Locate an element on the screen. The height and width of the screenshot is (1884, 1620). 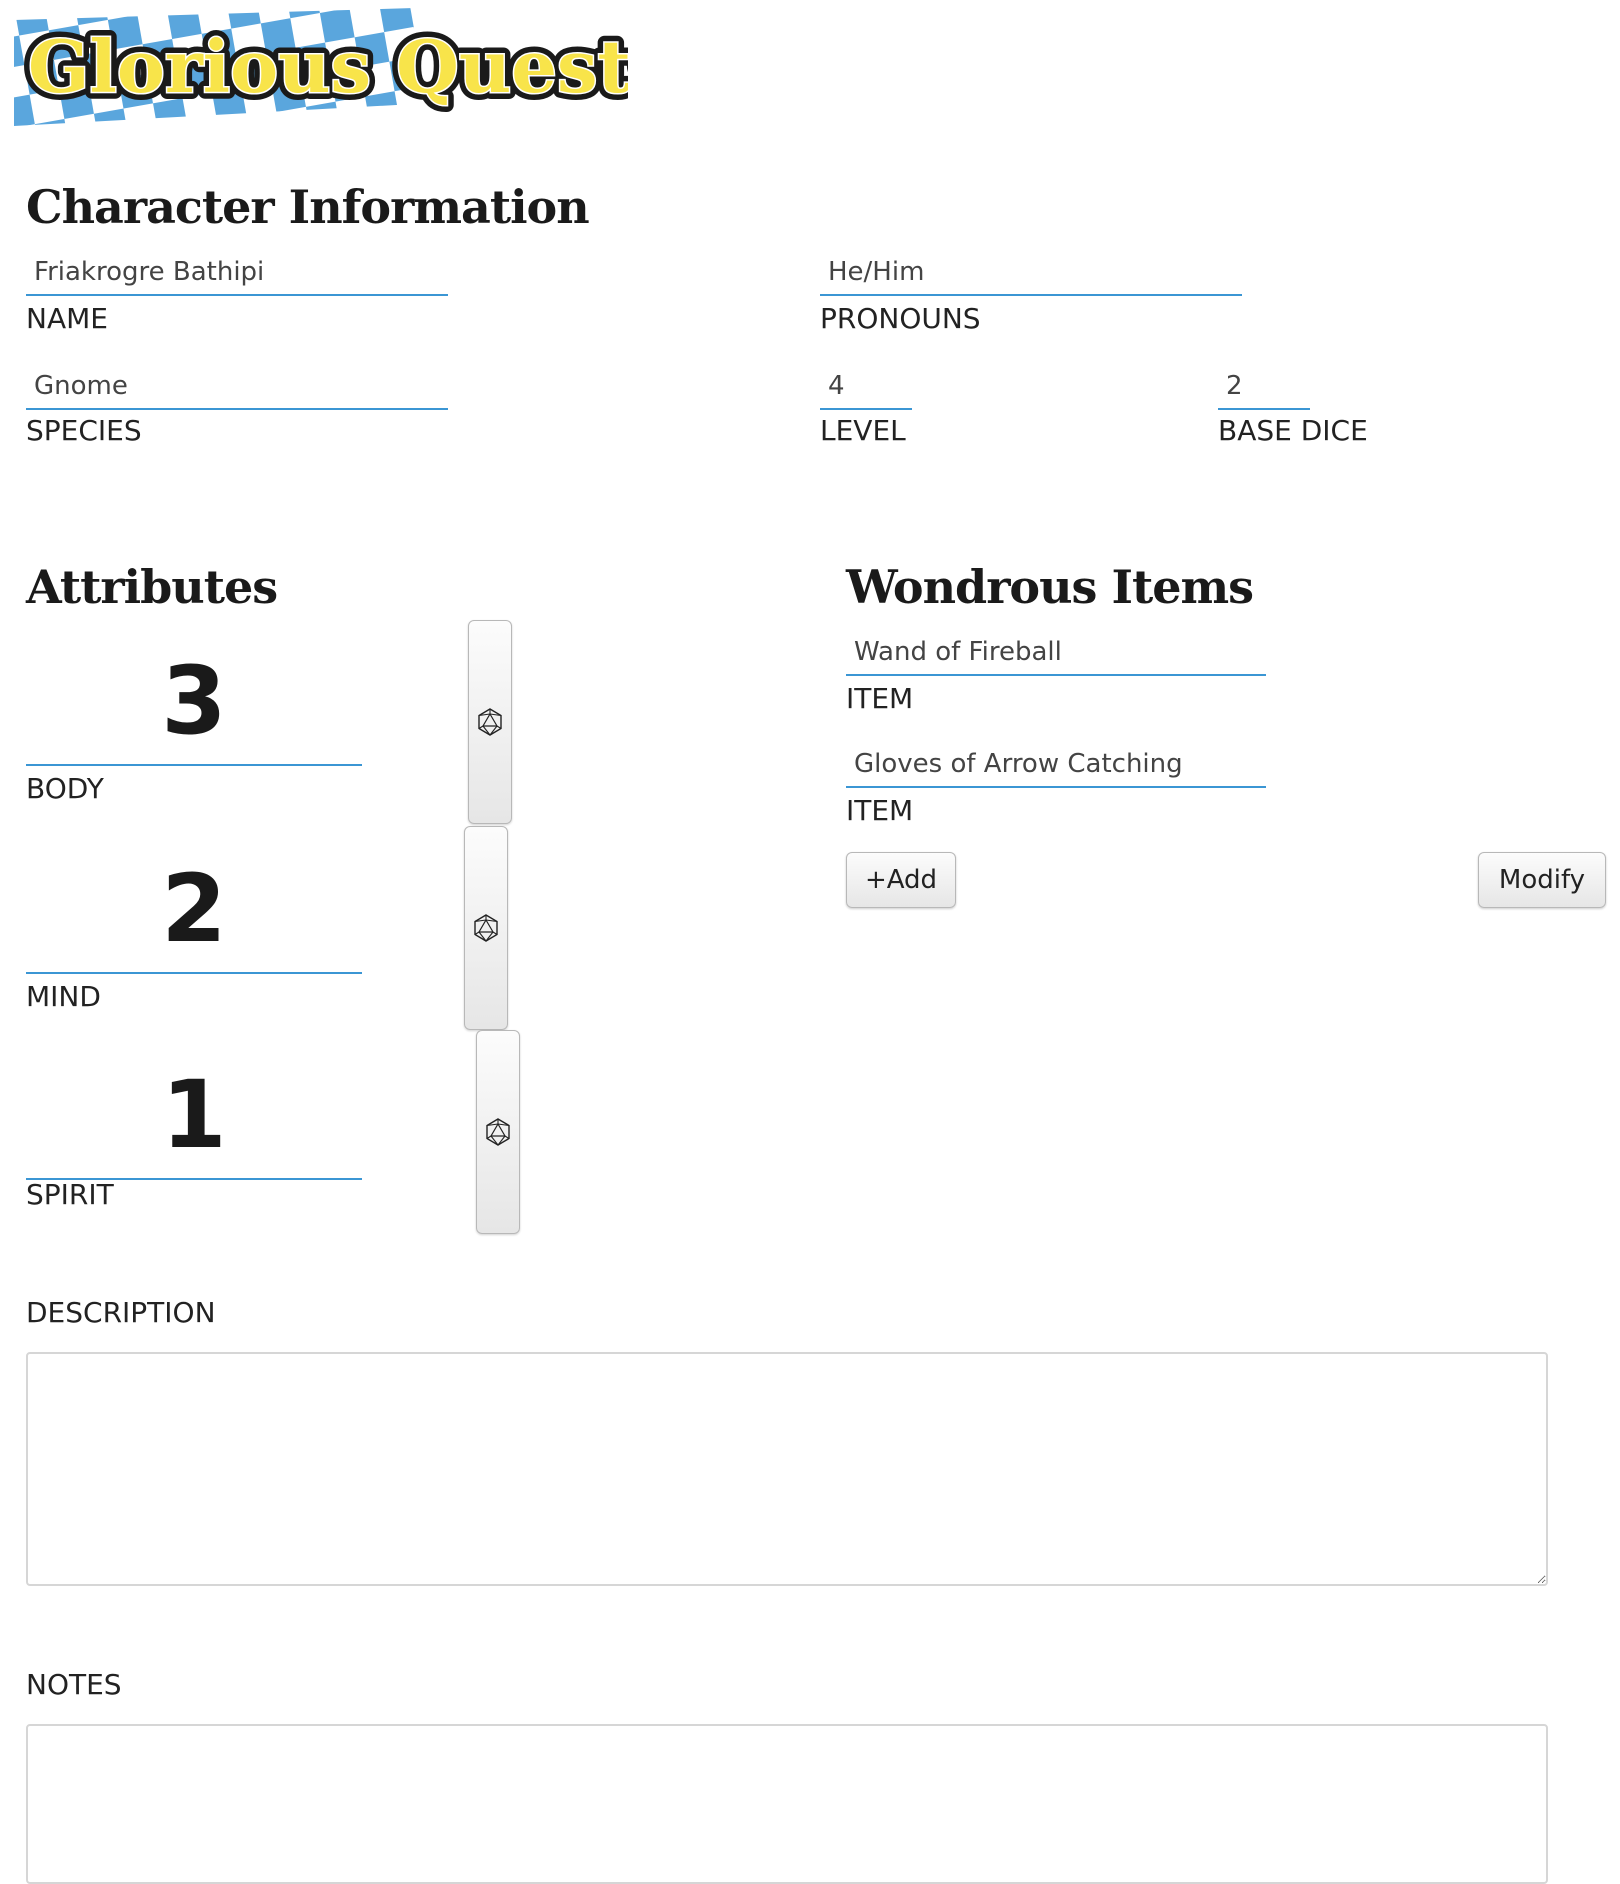
level-label: LEVEL is located at coordinates (863, 430).